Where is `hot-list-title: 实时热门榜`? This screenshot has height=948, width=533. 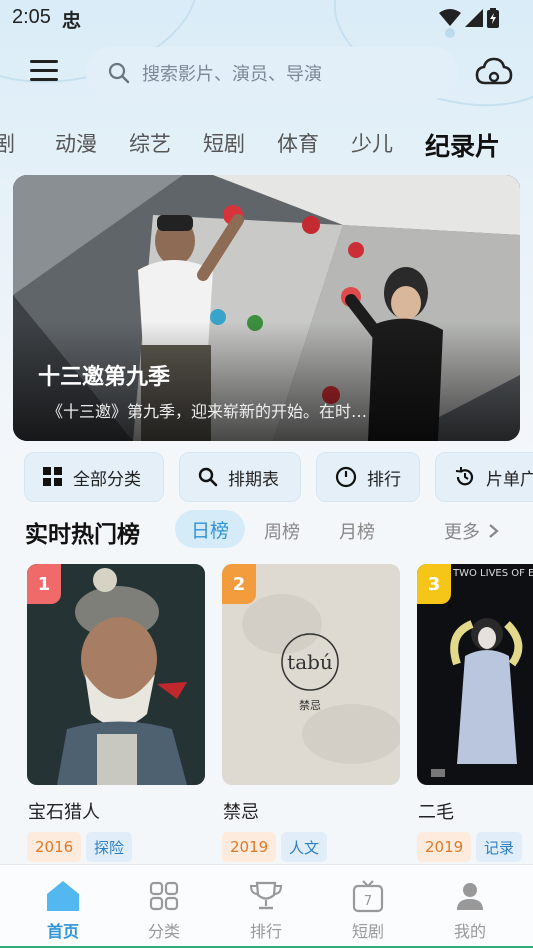 hot-list-title: 实时热门榜 is located at coordinates (82, 535).